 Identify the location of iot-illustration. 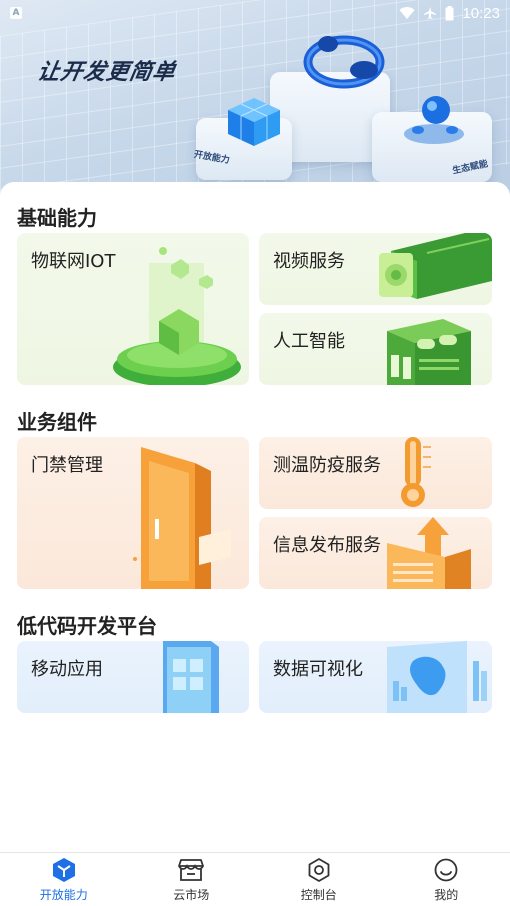
(177, 316).